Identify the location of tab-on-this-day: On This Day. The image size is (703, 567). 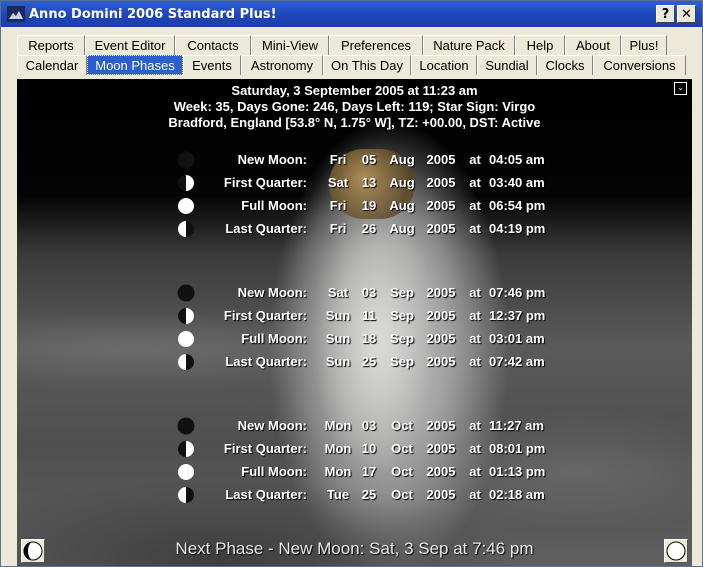
(367, 65).